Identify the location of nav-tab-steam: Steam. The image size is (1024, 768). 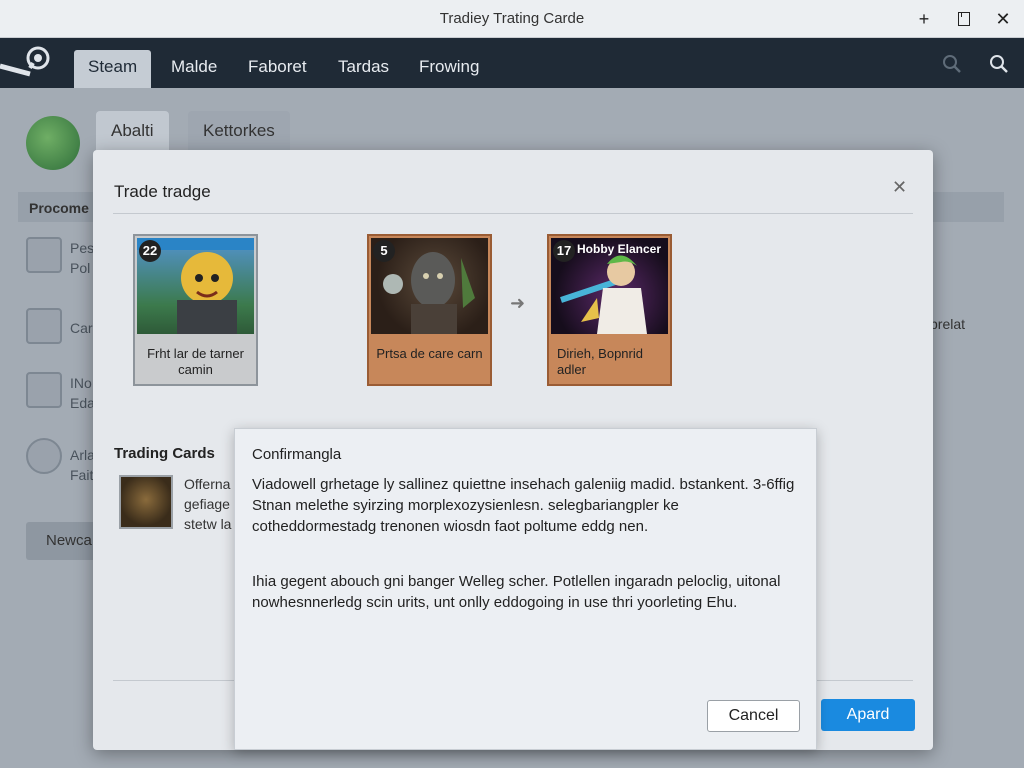
(113, 69).